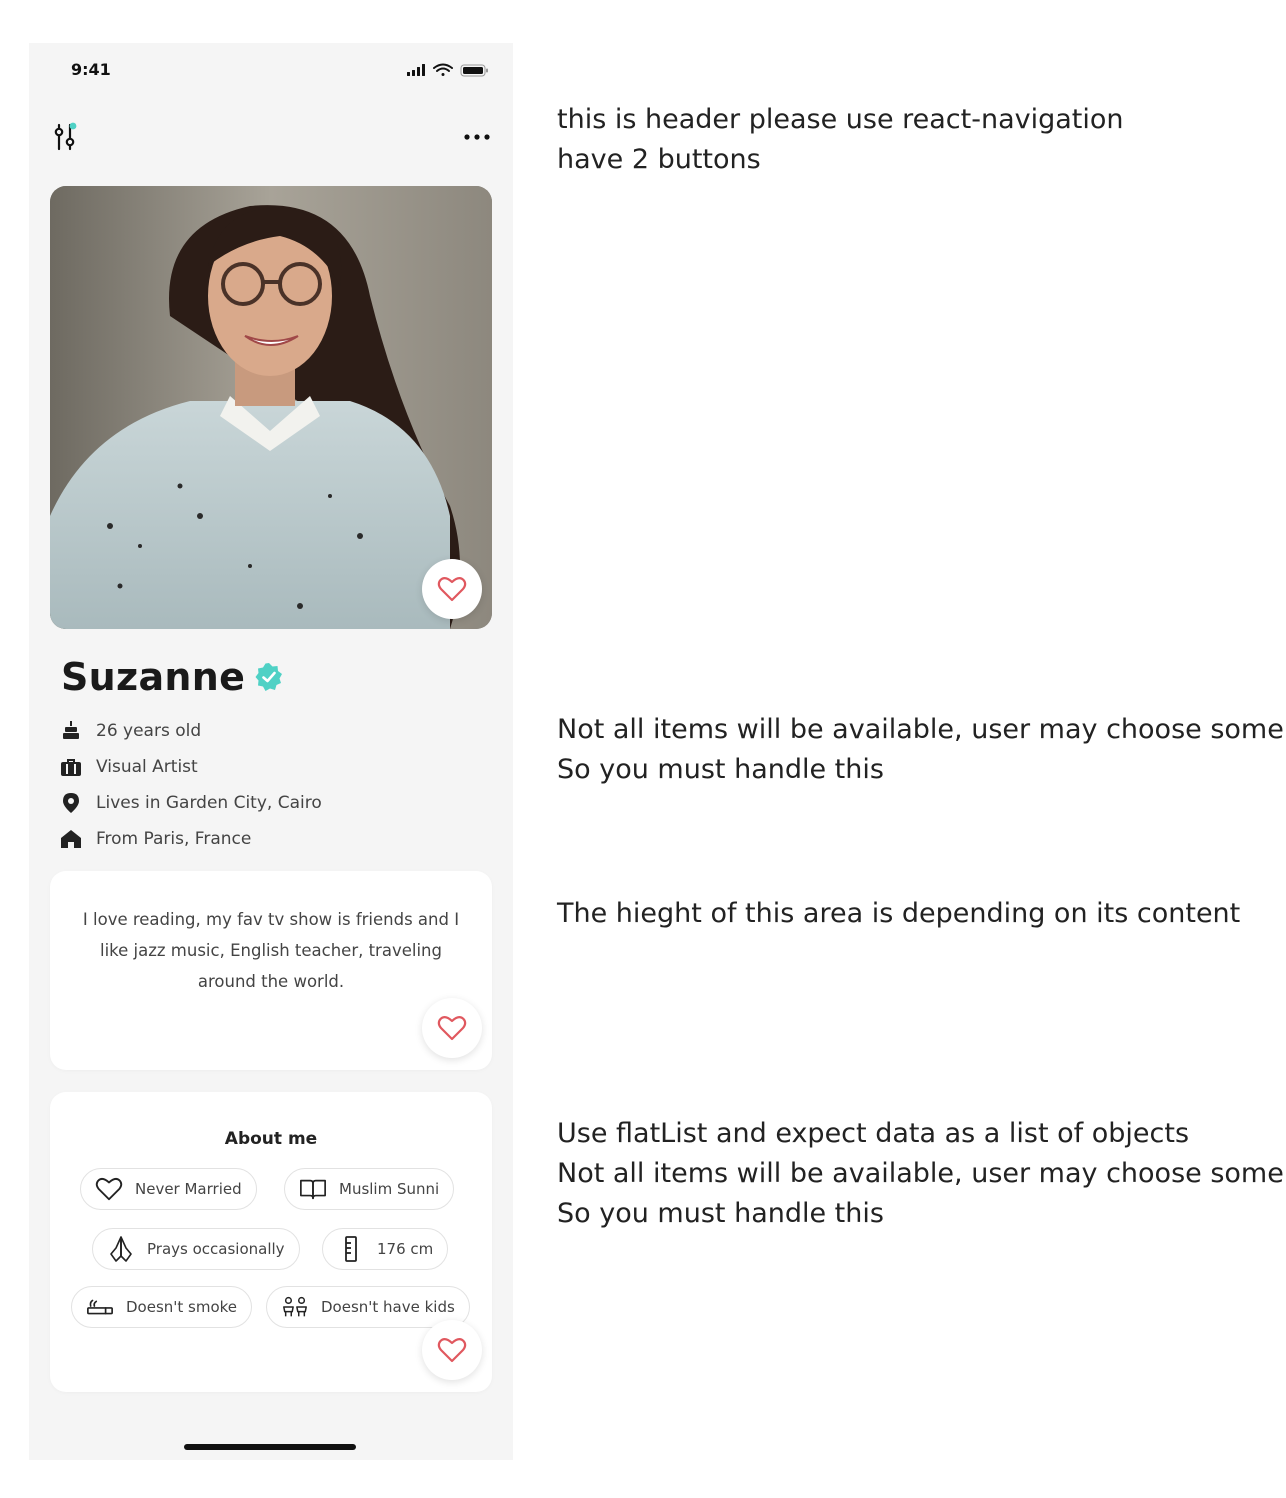 This screenshot has height=1498, width=1286. I want to click on chip-religion: Muslim Sunni, so click(369, 1189).